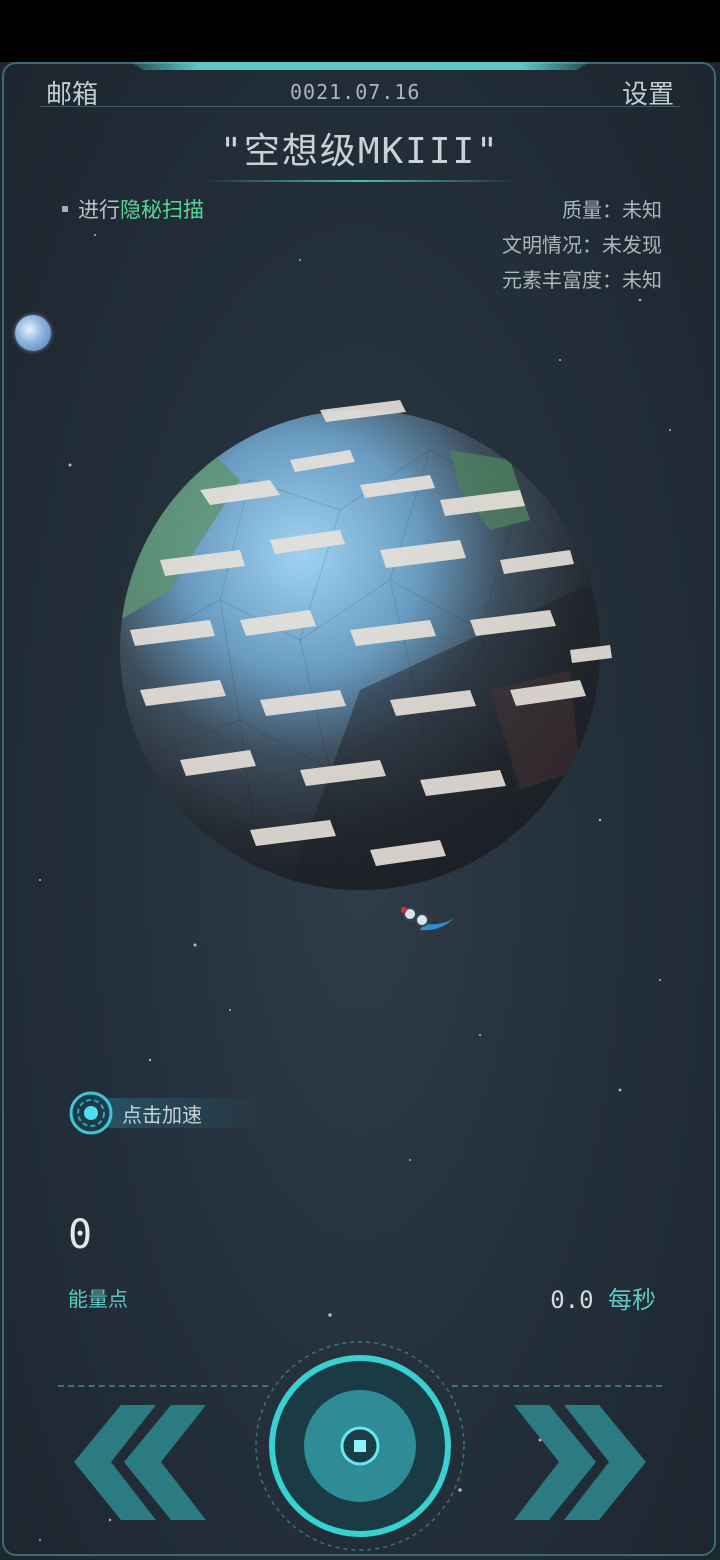 Image resolution: width=720 pixels, height=1560 pixels. Describe the element at coordinates (360, 31) in the screenshot. I see `status-bar` at that location.